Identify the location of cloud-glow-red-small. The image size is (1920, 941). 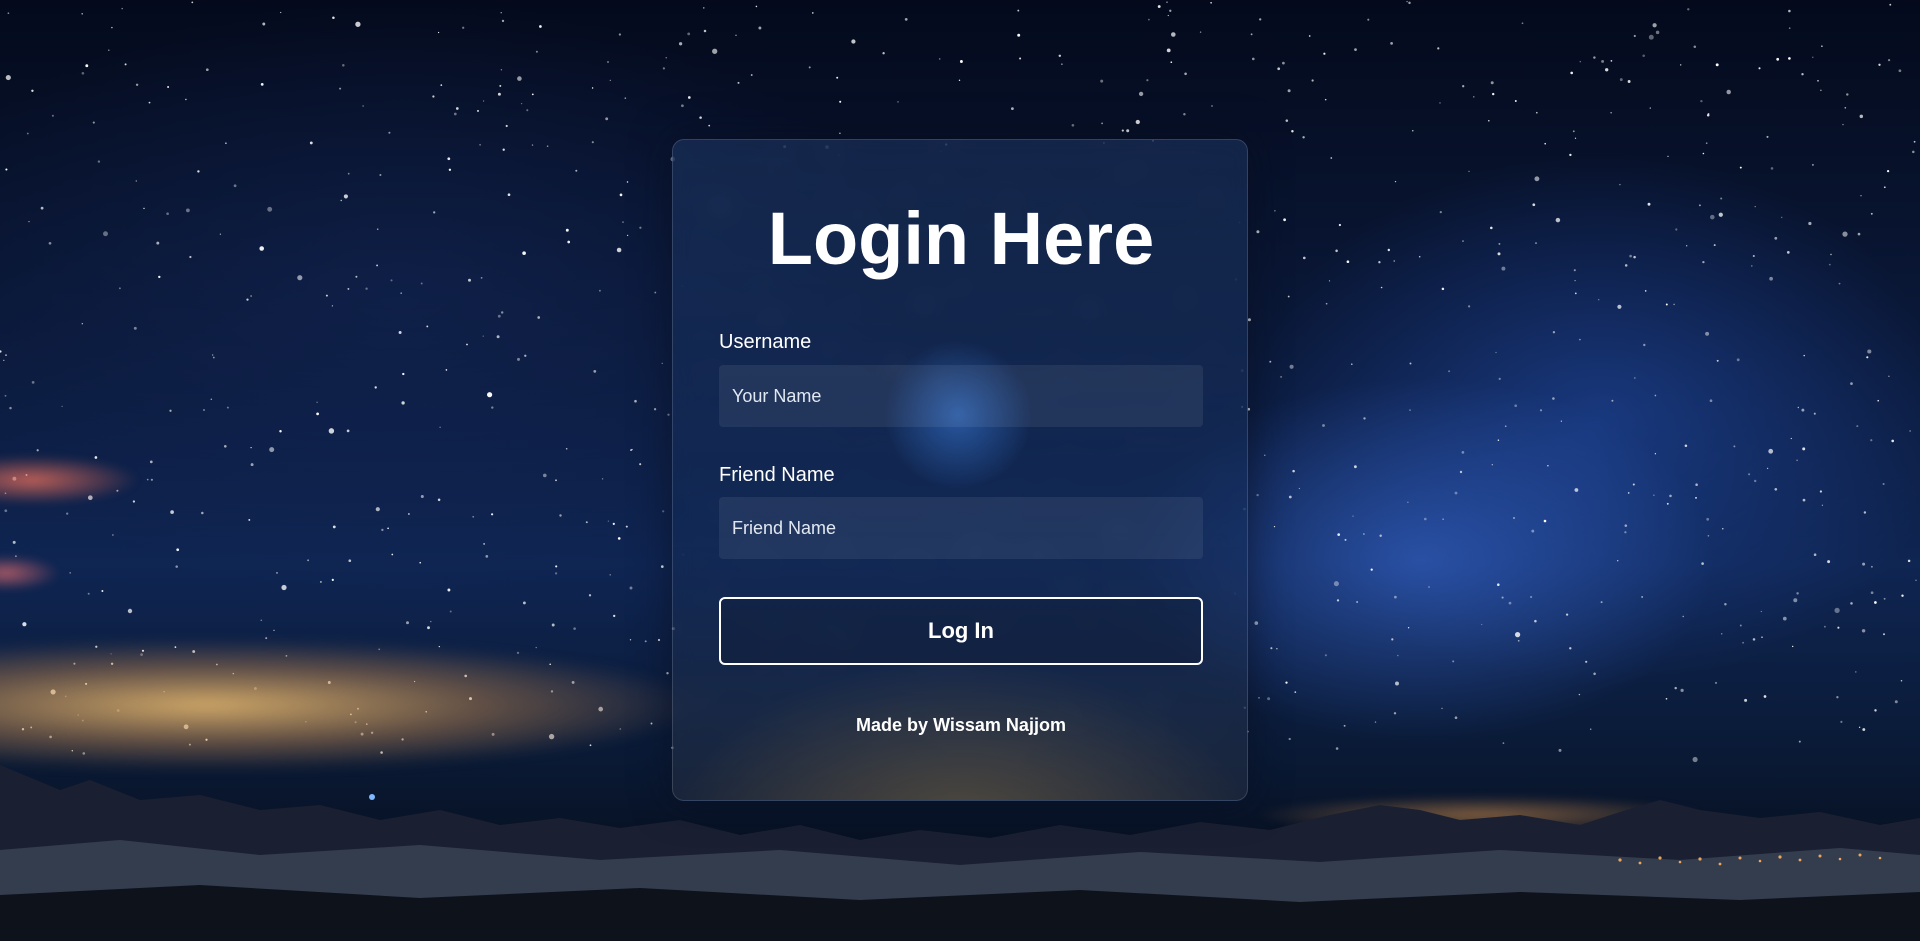
(30, 573).